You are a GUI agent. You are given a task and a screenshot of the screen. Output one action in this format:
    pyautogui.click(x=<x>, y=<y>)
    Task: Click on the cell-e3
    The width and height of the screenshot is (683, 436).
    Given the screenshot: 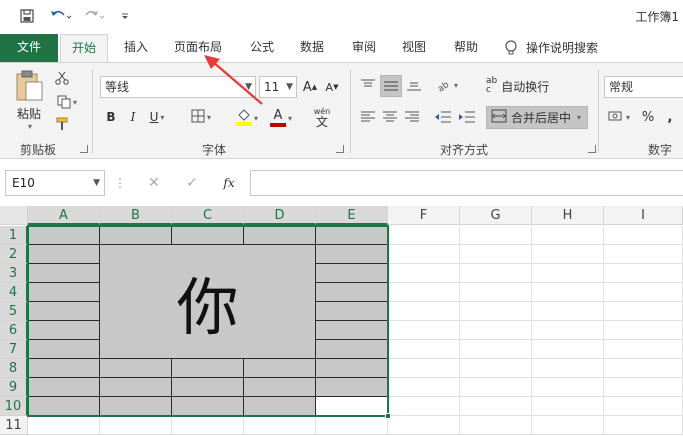 What is the action you would take?
    pyautogui.click(x=352, y=273)
    